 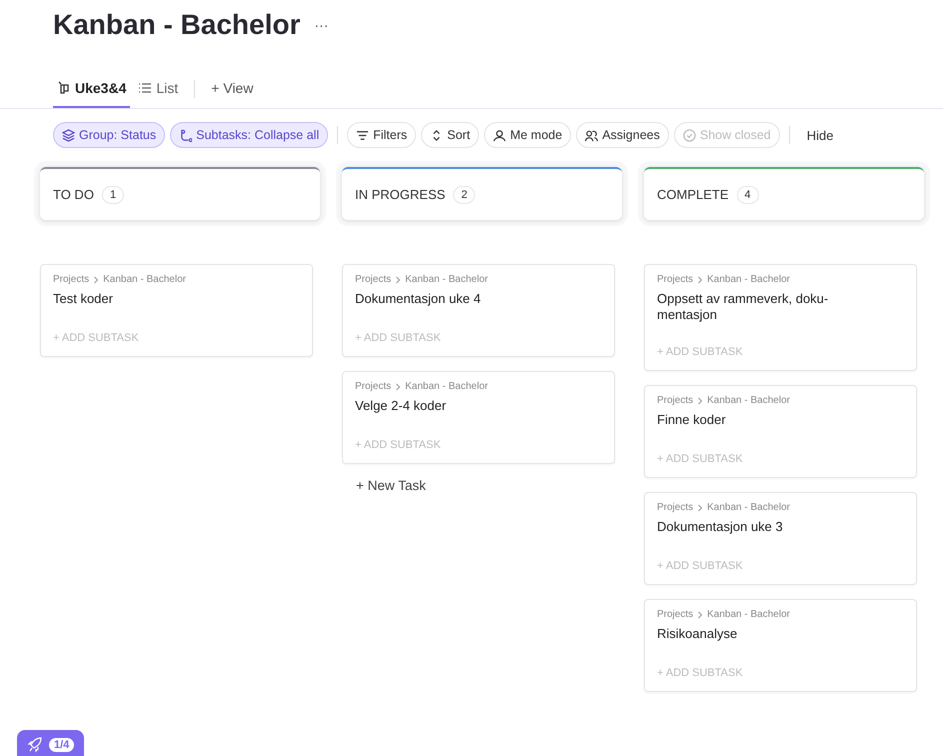 I want to click on page-title: Kanban - Bachelor, so click(x=176, y=25).